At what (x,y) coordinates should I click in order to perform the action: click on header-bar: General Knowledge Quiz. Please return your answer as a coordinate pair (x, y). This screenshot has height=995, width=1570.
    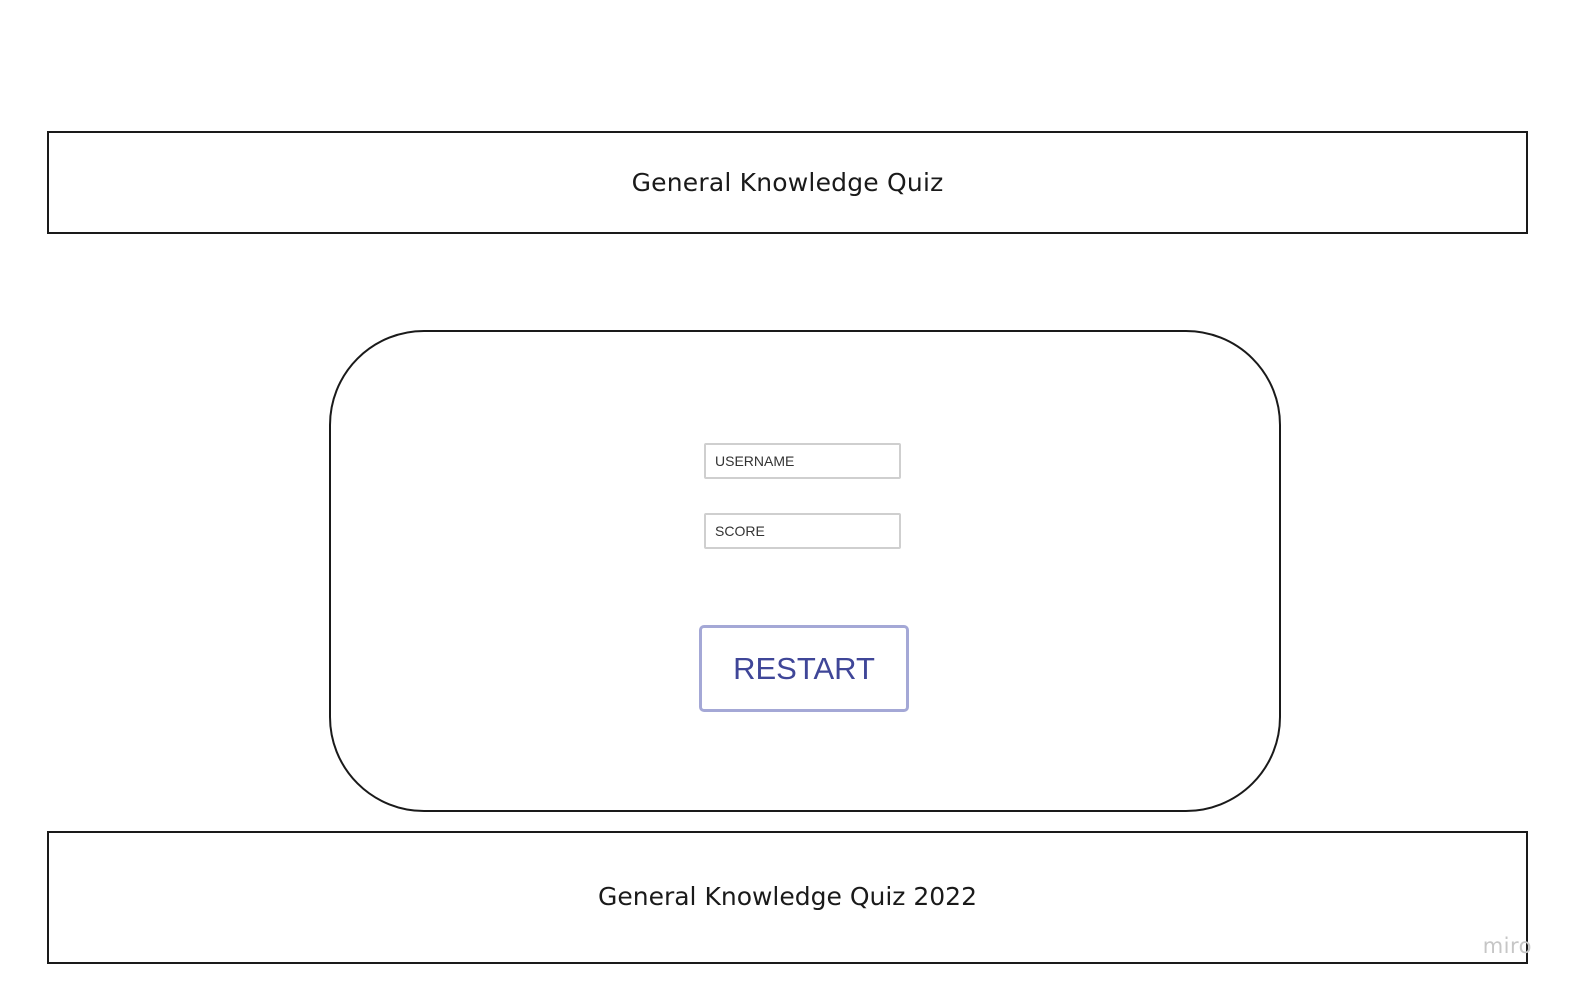
    Looking at the image, I should click on (787, 182).